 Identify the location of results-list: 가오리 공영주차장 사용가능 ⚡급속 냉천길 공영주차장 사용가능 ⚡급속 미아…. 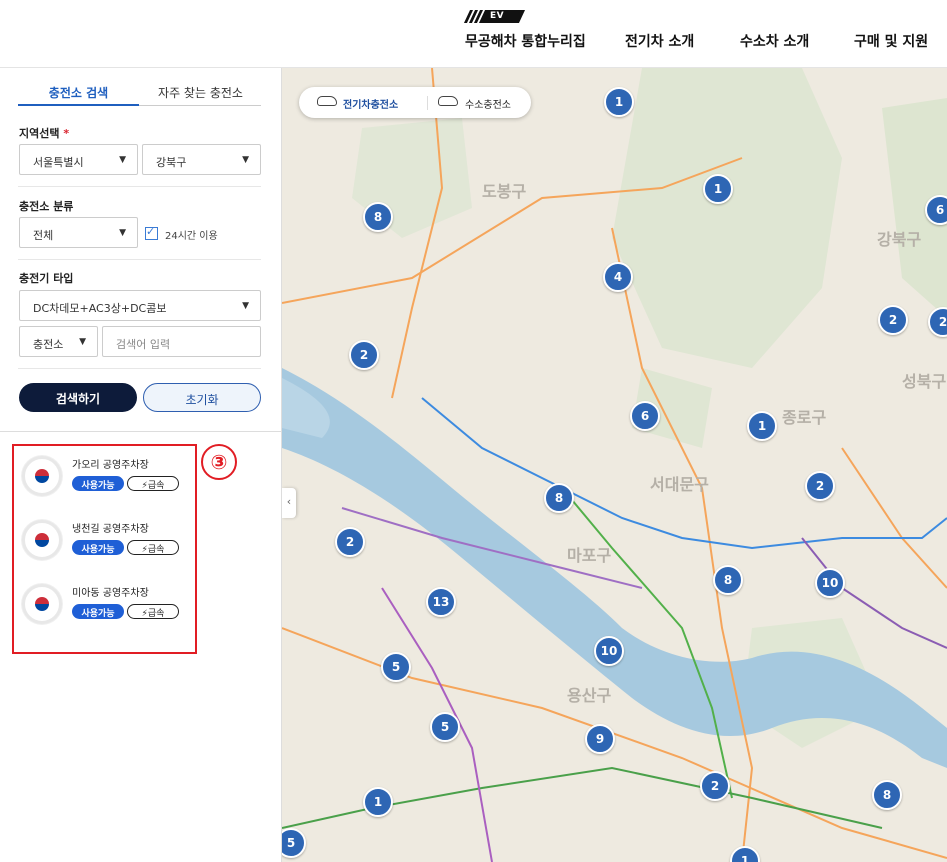
(104, 549).